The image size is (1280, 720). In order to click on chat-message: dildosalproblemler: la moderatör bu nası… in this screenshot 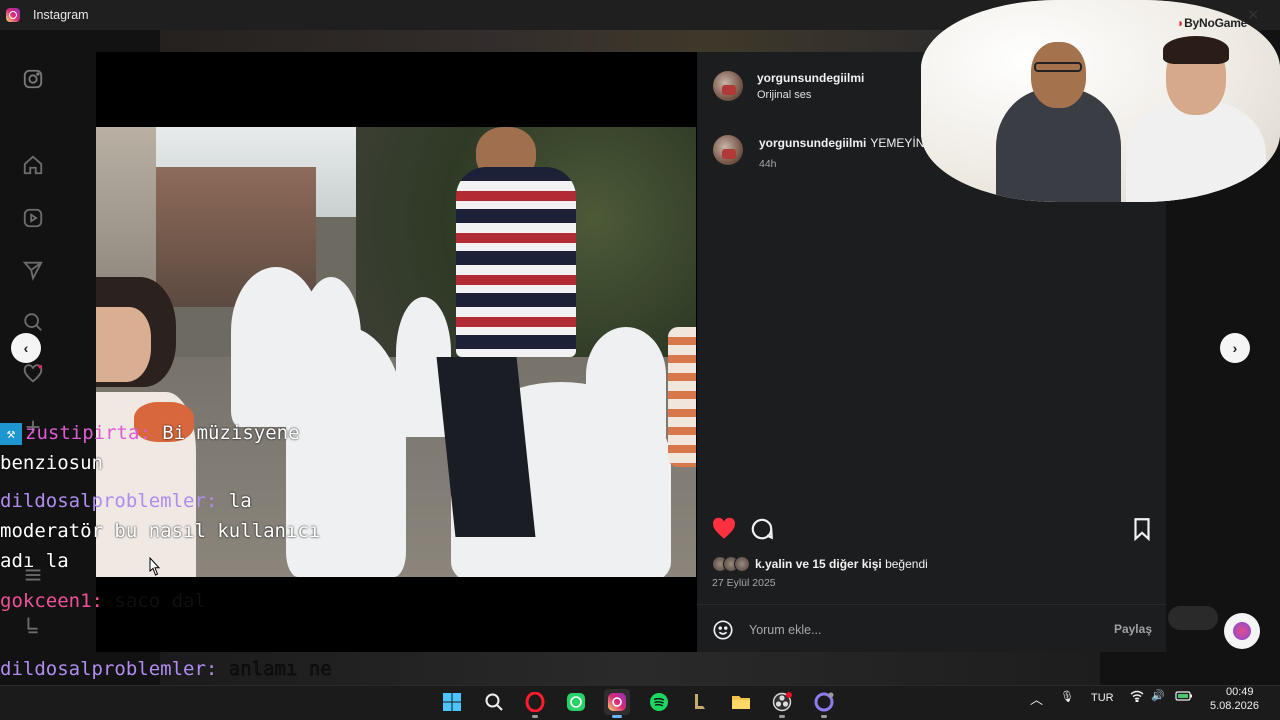, I will do `click(170, 531)`.